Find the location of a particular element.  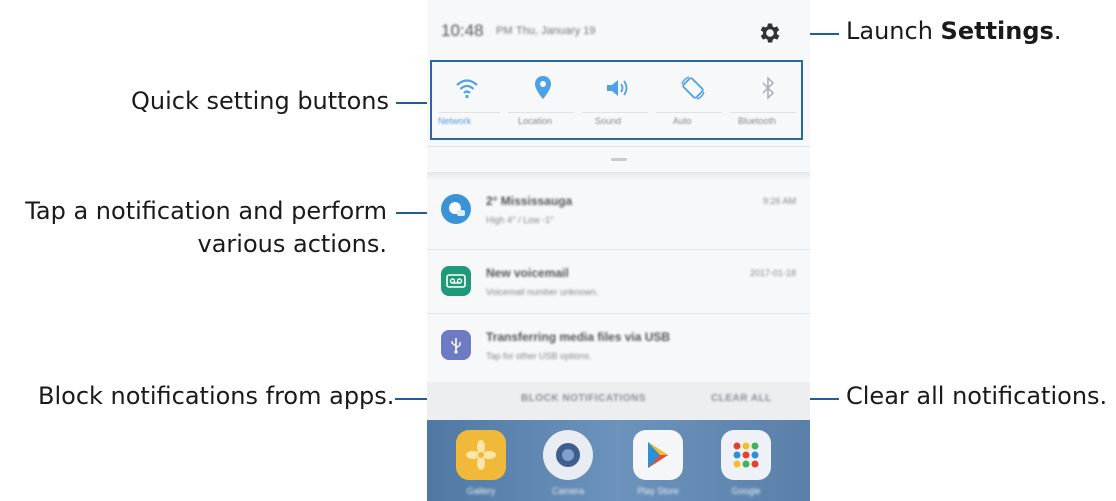

quick-settings-labels: Network Location Sound Auto Bluetooth is located at coordinates (616, 124).